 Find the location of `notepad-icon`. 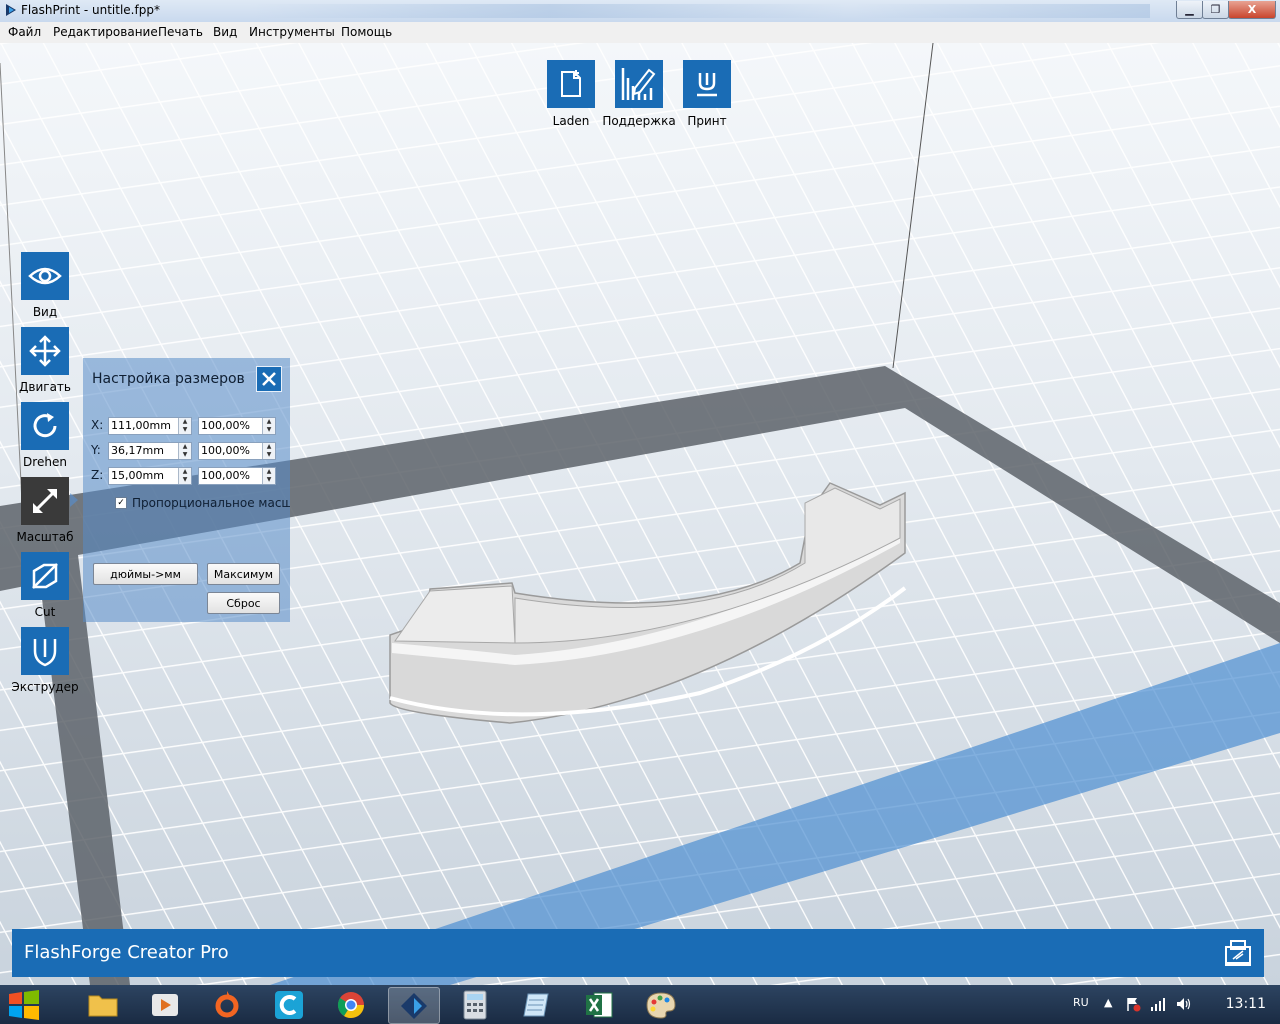

notepad-icon is located at coordinates (536, 1004).